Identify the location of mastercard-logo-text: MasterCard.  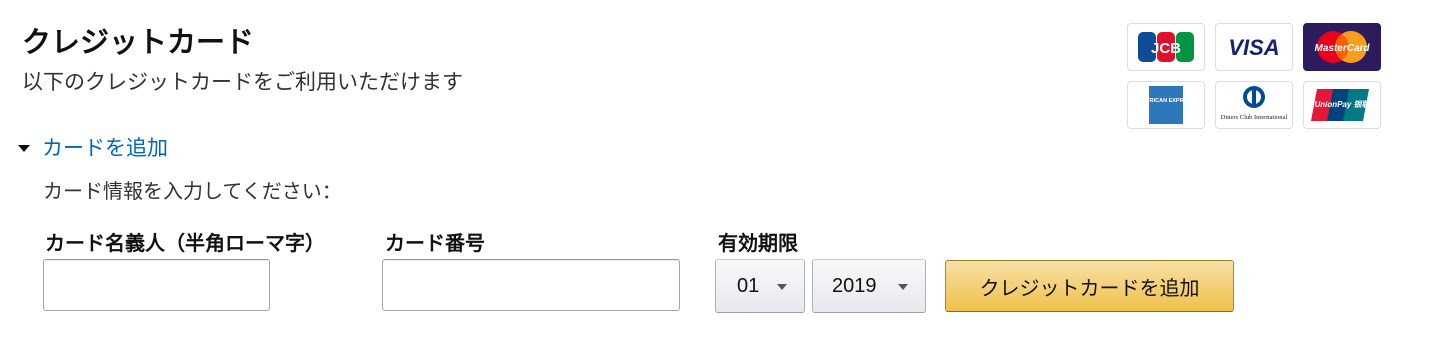
(1342, 48).